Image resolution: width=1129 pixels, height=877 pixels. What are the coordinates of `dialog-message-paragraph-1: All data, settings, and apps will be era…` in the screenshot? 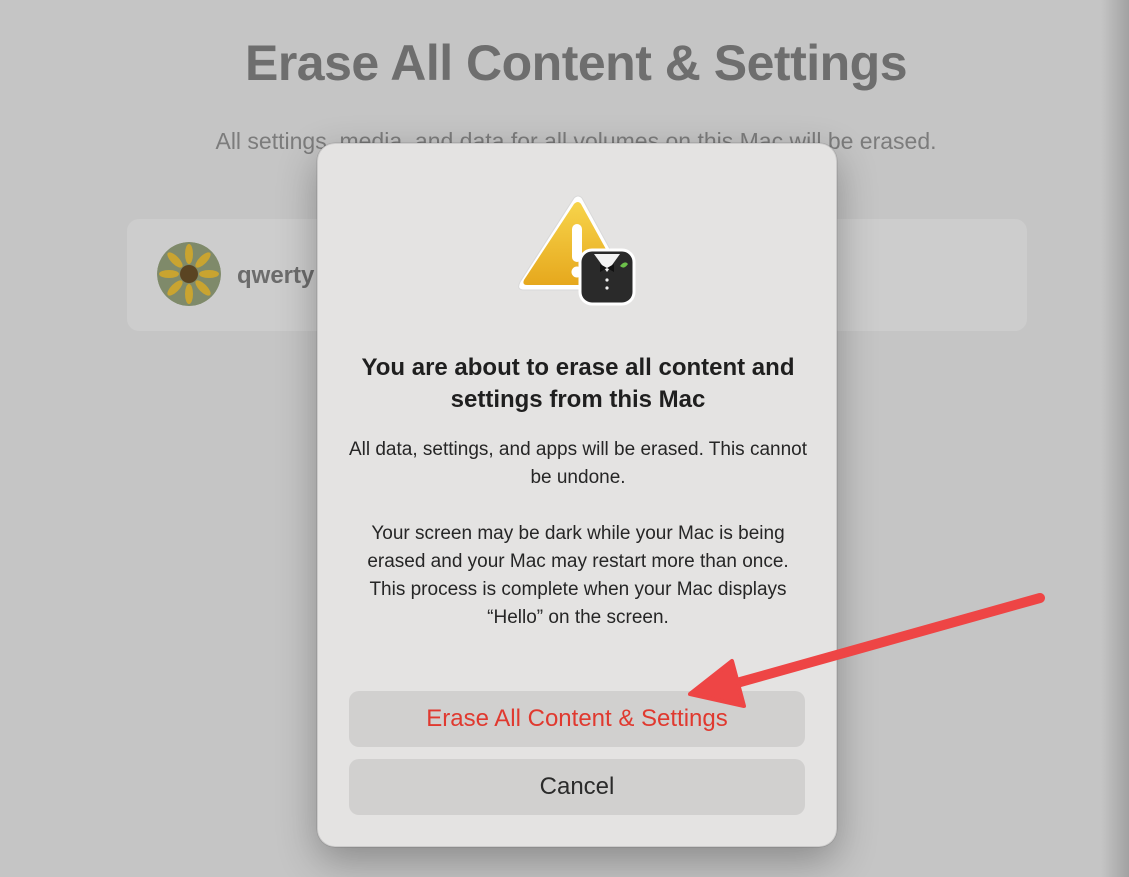 It's located at (578, 463).